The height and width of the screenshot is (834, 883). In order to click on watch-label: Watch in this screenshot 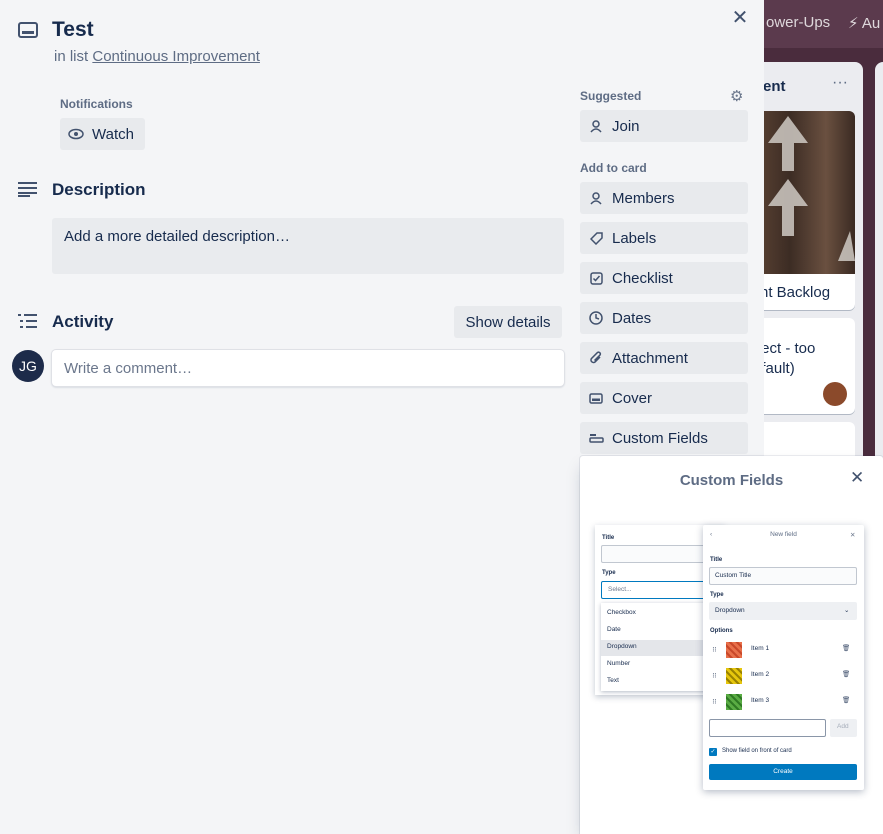, I will do `click(113, 134)`.